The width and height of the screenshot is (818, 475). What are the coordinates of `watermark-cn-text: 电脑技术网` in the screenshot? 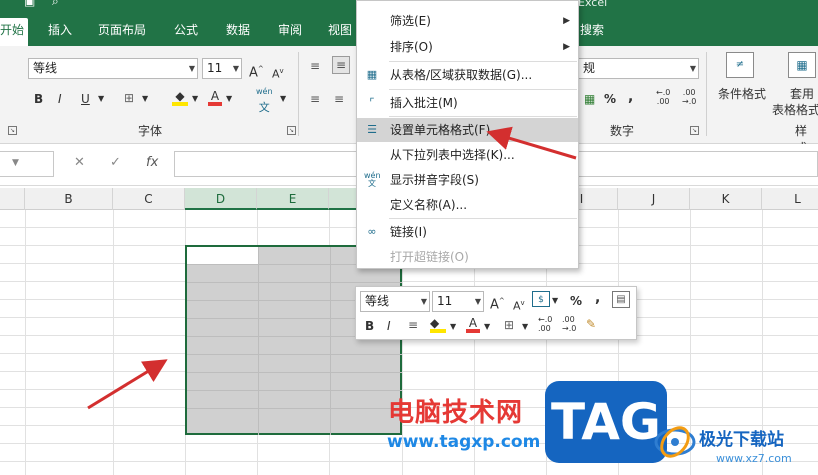 It's located at (456, 413).